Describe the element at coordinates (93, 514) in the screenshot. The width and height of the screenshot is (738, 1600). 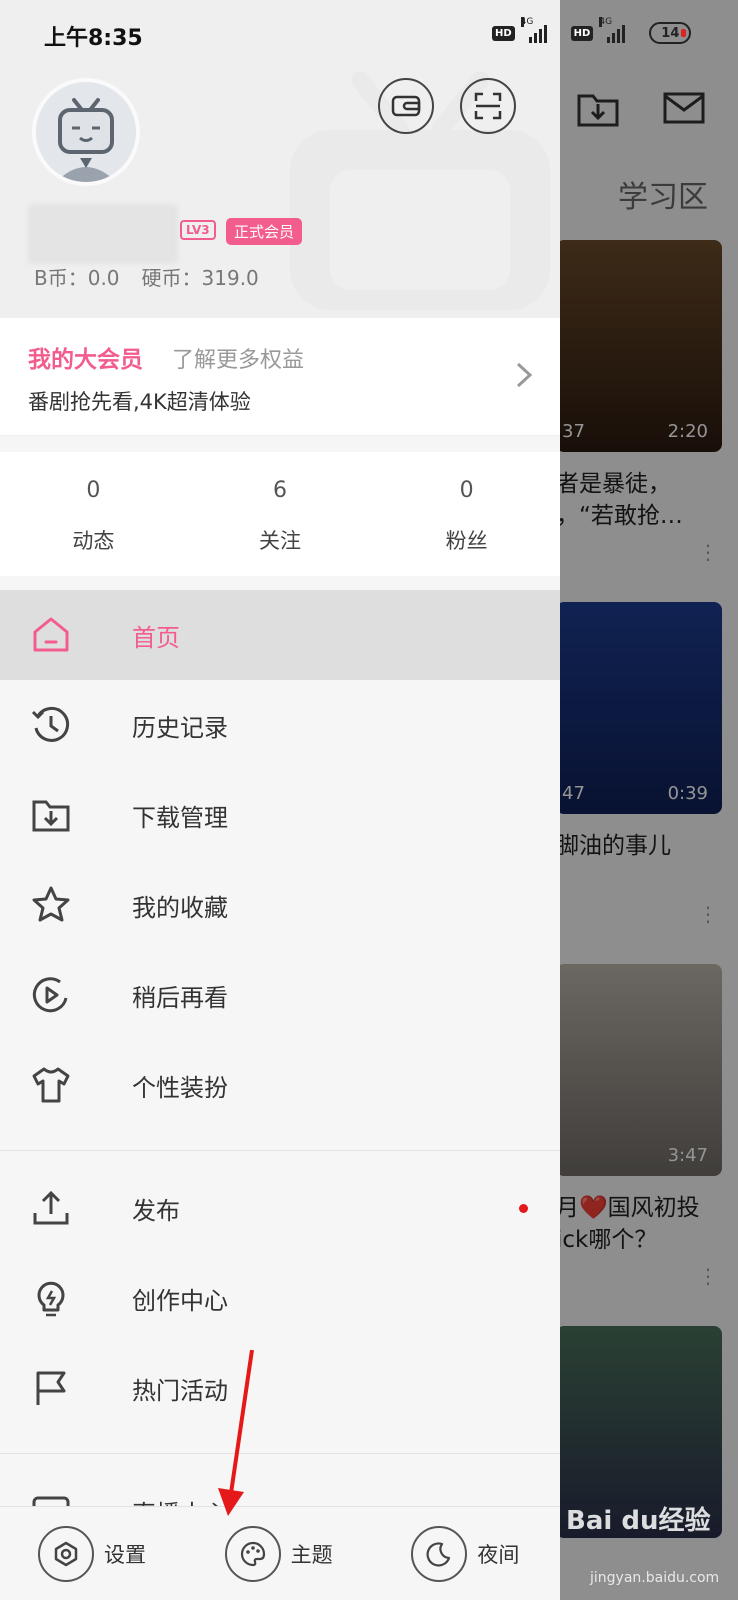
I see `stat-dynamics: 0 动态` at that location.